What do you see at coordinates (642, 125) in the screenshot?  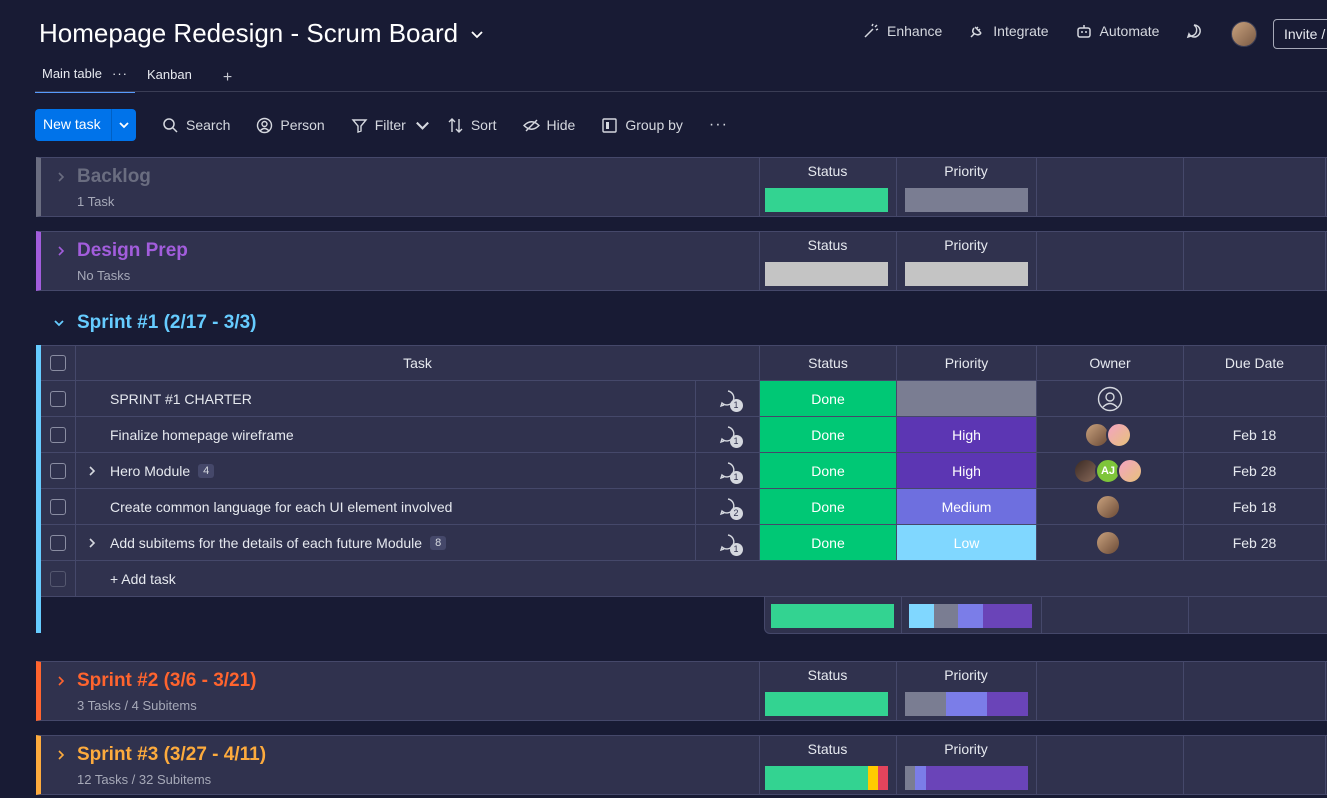 I see `group-by-button: Group by` at bounding box center [642, 125].